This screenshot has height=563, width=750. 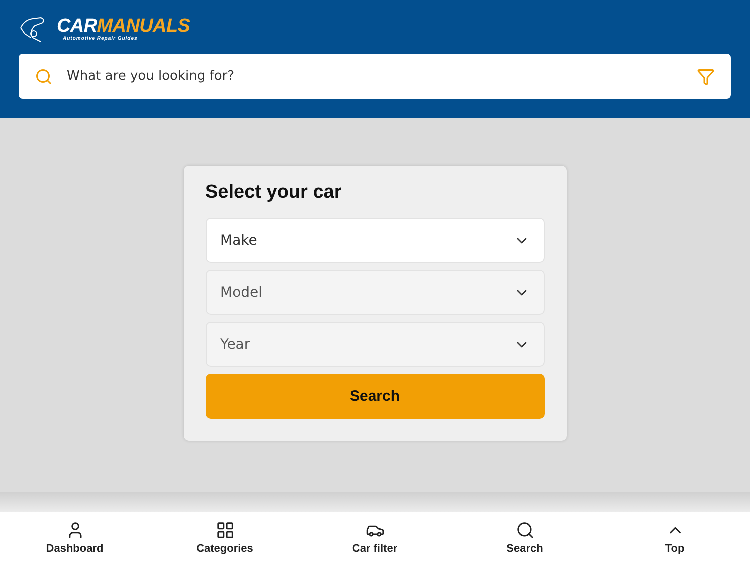 What do you see at coordinates (274, 193) in the screenshot?
I see `card-title: Select your car` at bounding box center [274, 193].